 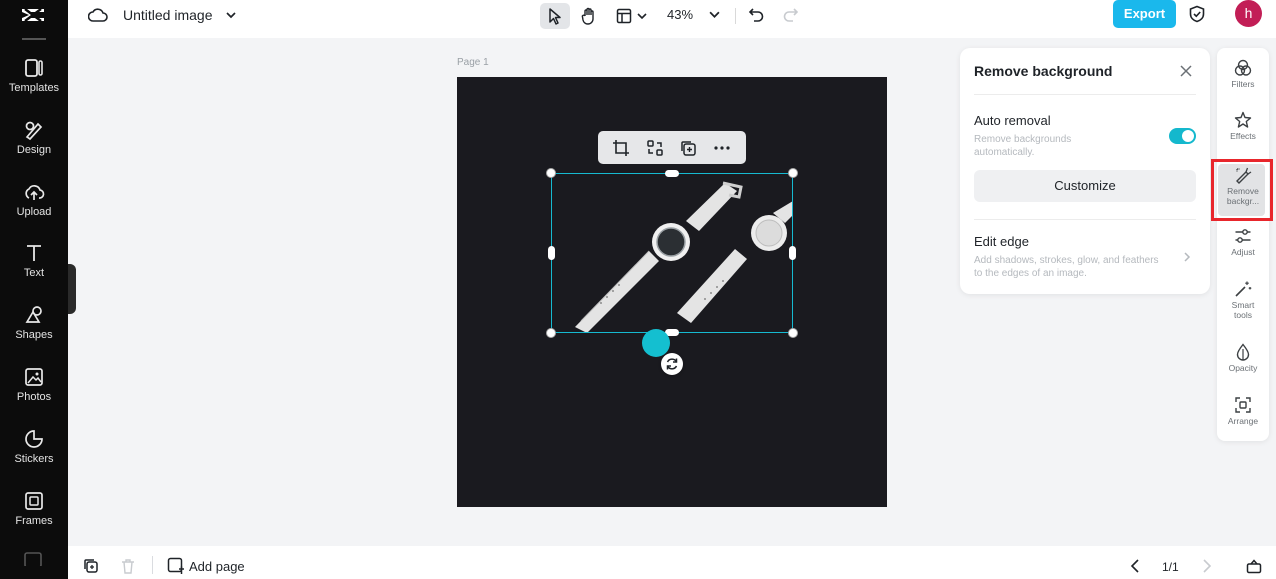 I want to click on redo-icon, so click(x=790, y=14).